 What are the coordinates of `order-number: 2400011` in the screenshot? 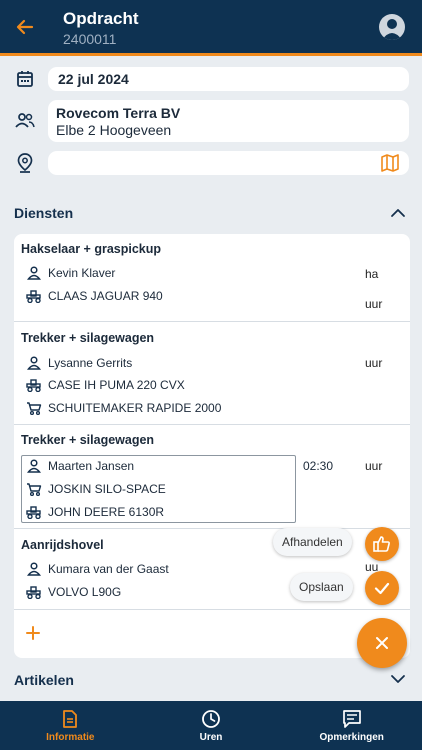 It's located at (90, 39).